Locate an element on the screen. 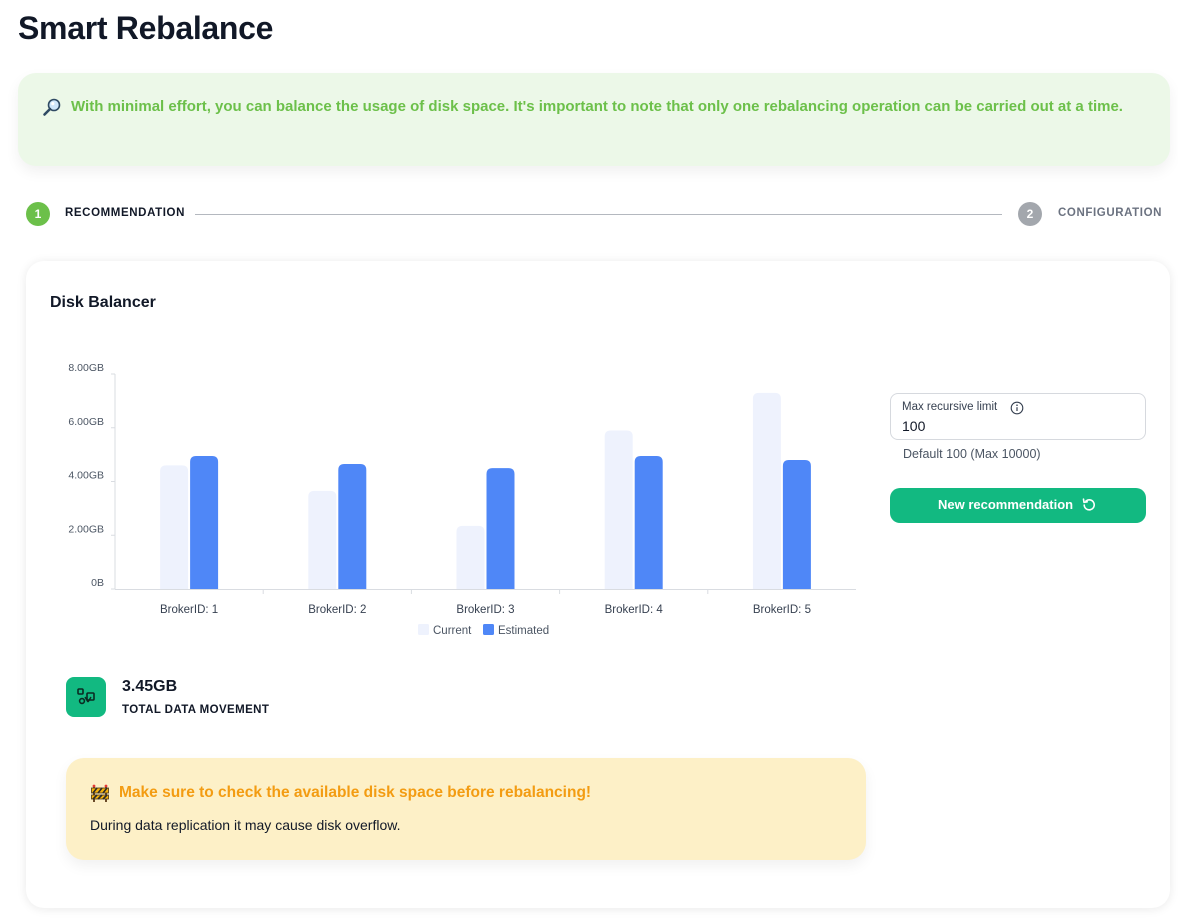  legend-swatch-current is located at coordinates (423, 629).